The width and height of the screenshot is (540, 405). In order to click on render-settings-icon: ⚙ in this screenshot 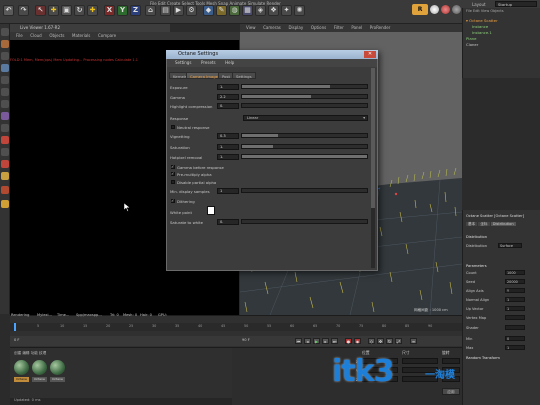, I will do `click(191, 10)`.